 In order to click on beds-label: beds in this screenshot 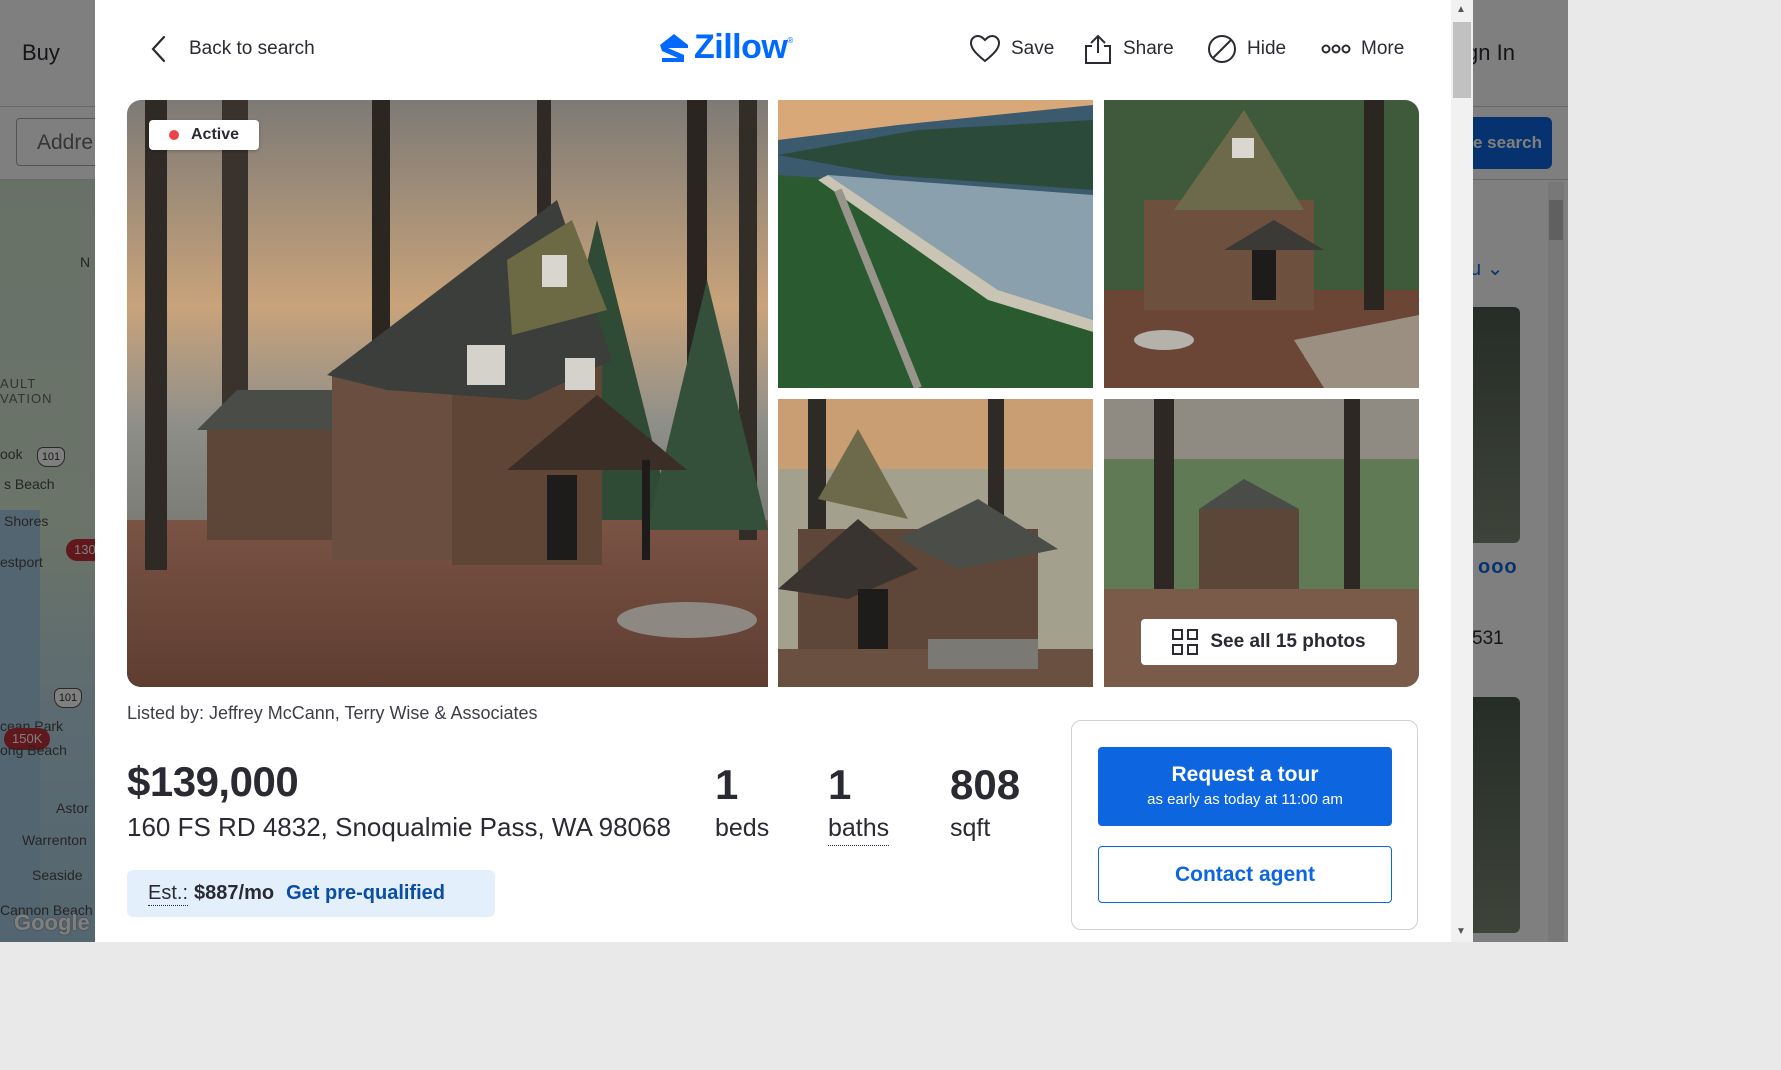, I will do `click(742, 828)`.